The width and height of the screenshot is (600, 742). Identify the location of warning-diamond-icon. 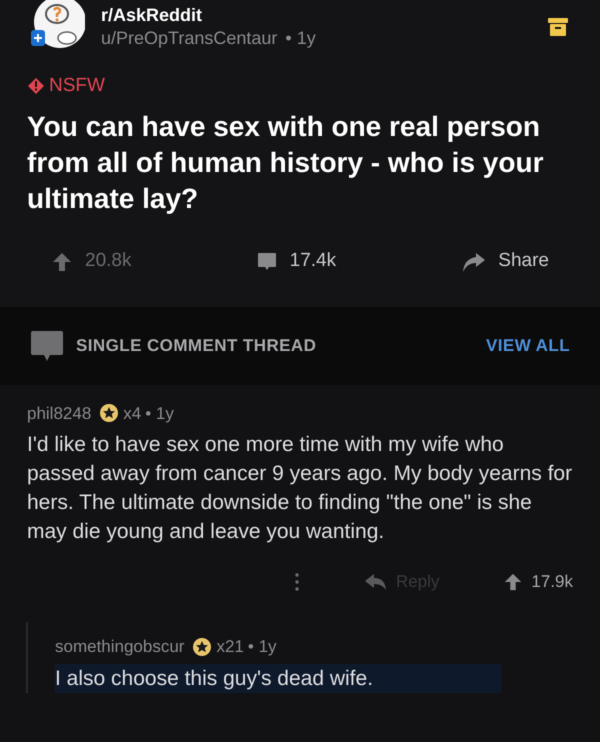
(36, 86).